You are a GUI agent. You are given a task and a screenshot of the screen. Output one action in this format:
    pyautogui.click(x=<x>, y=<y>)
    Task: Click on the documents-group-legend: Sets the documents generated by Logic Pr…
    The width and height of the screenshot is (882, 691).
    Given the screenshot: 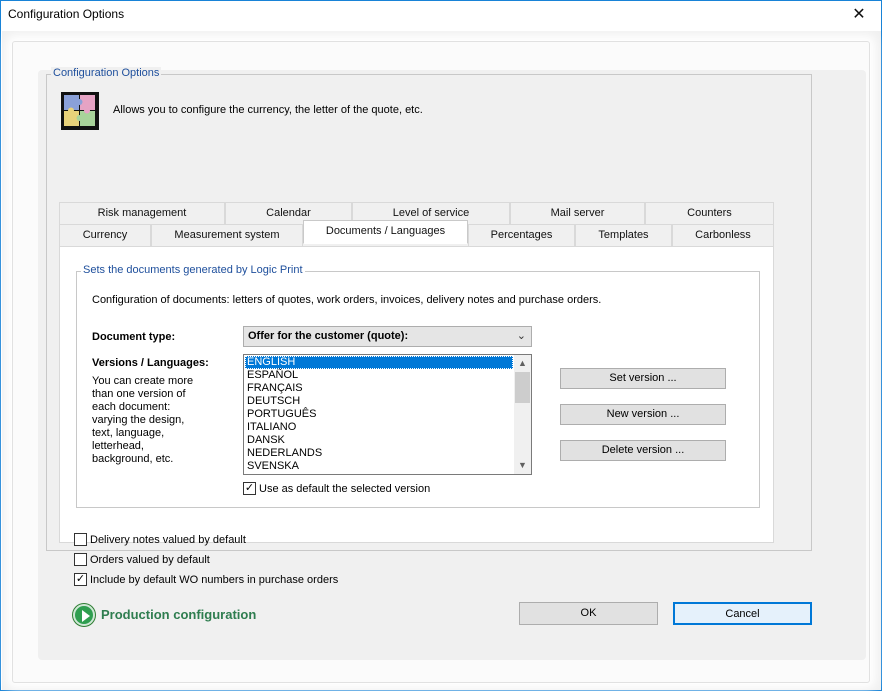 What is the action you would take?
    pyautogui.click(x=193, y=270)
    